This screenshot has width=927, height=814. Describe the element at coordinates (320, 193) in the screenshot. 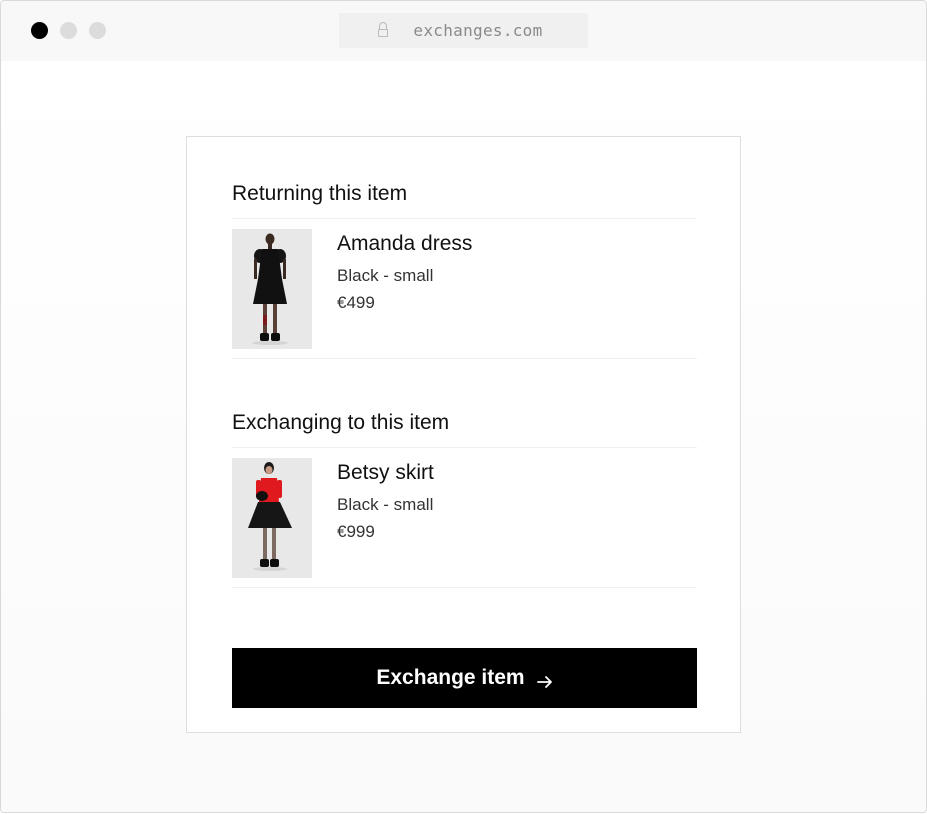

I see `returning-heading: Returning this item` at that location.